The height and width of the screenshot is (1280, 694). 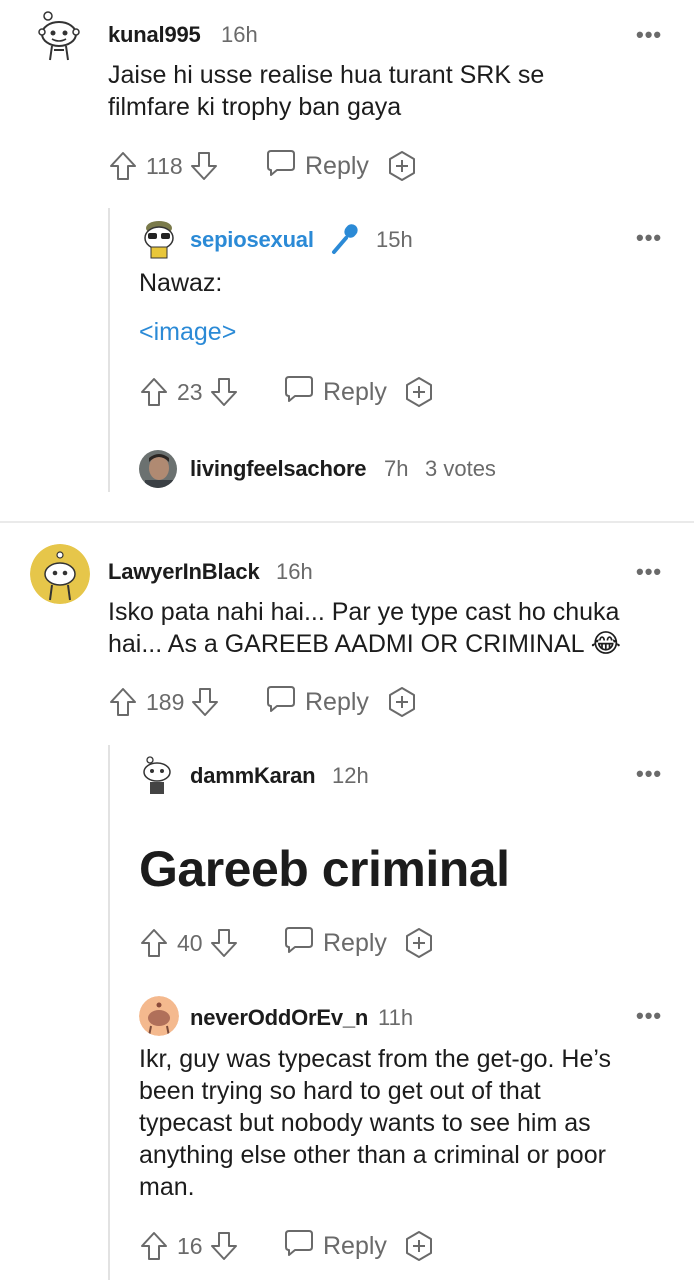 What do you see at coordinates (326, 75) in the screenshot?
I see `comment-body-line: Jaise hi usse realise hua turant SRK se` at bounding box center [326, 75].